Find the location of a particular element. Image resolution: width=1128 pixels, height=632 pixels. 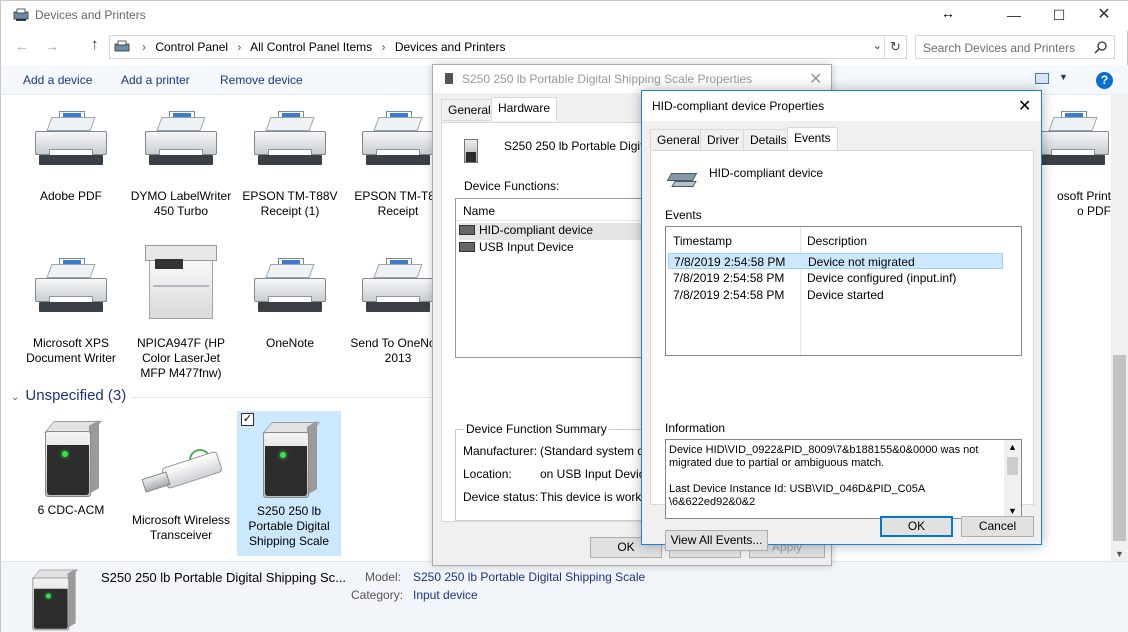

resize-cursor-icon: ↔ is located at coordinates (948, 13).